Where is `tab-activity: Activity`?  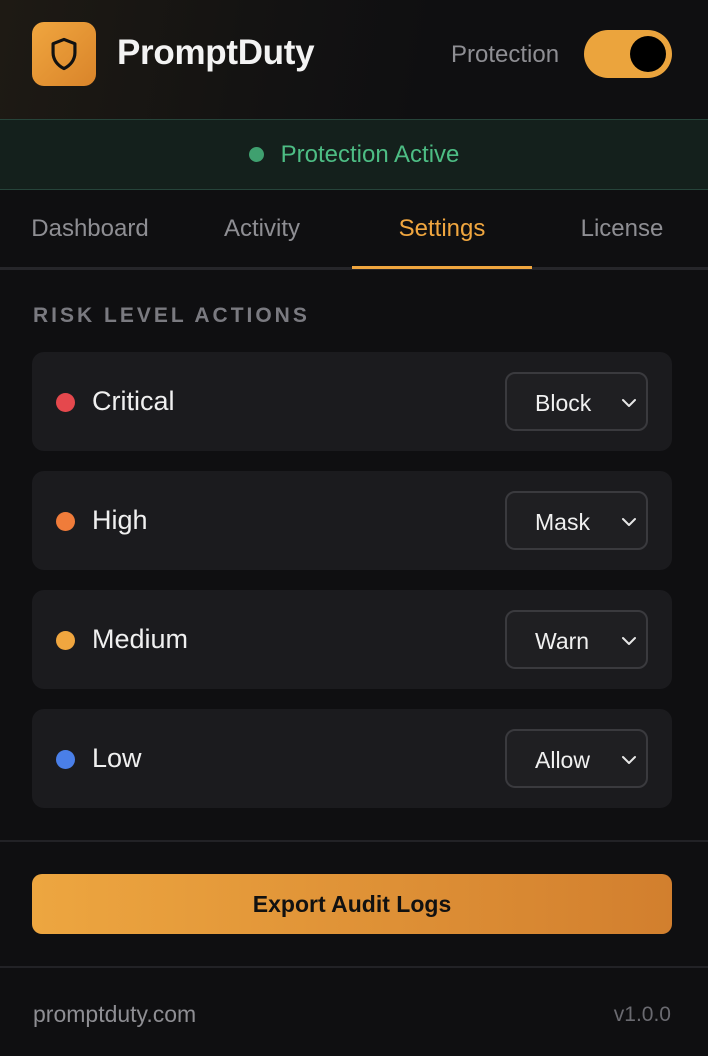 tab-activity: Activity is located at coordinates (262, 228).